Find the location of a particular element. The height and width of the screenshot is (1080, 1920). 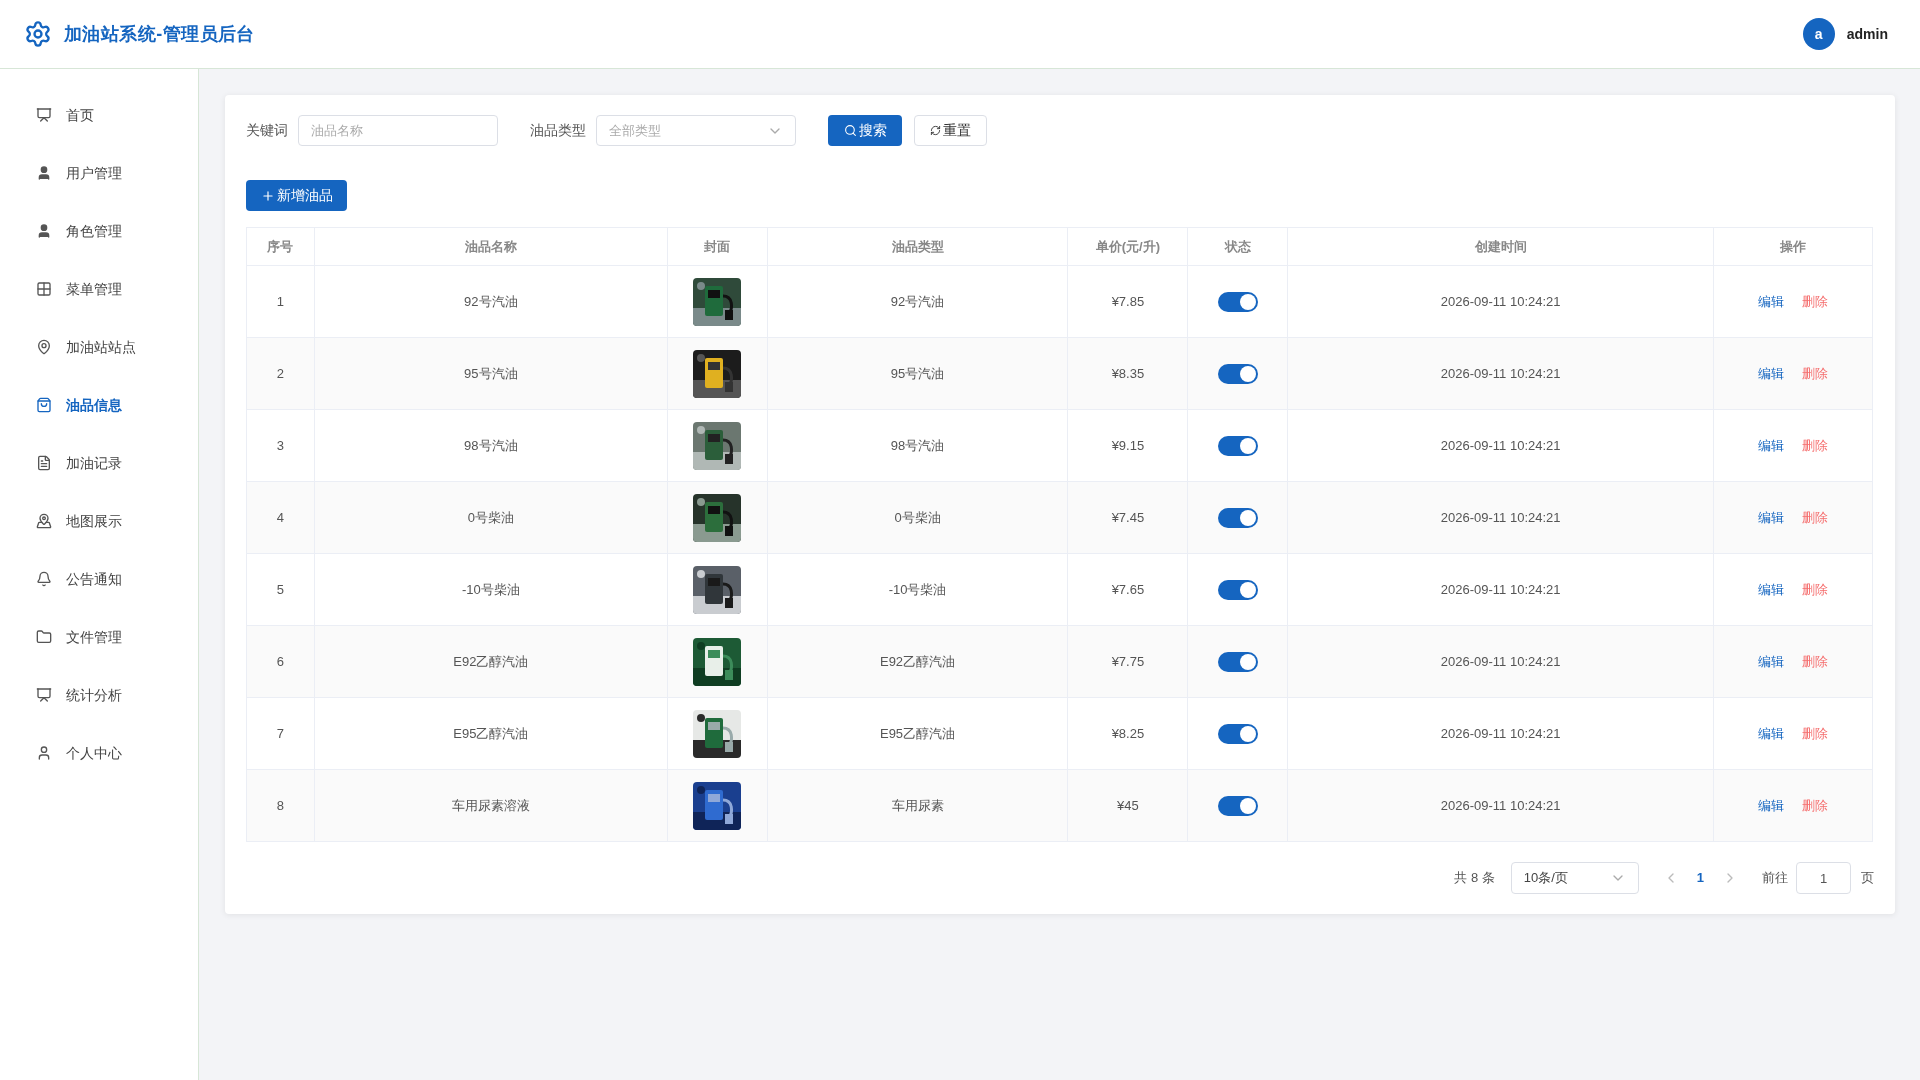

column-header: 序号 is located at coordinates (280, 246).